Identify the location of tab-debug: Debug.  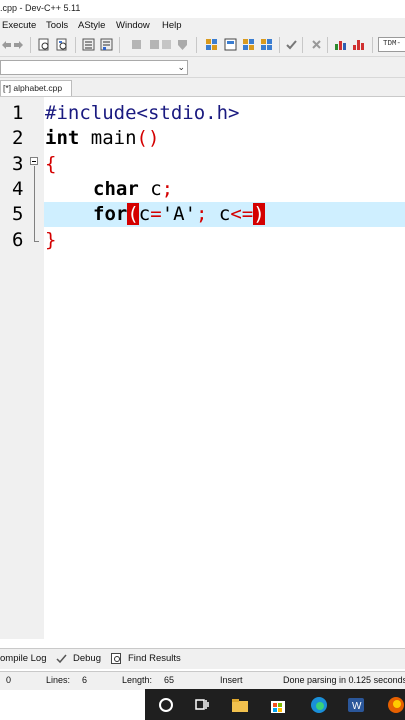
(87, 658).